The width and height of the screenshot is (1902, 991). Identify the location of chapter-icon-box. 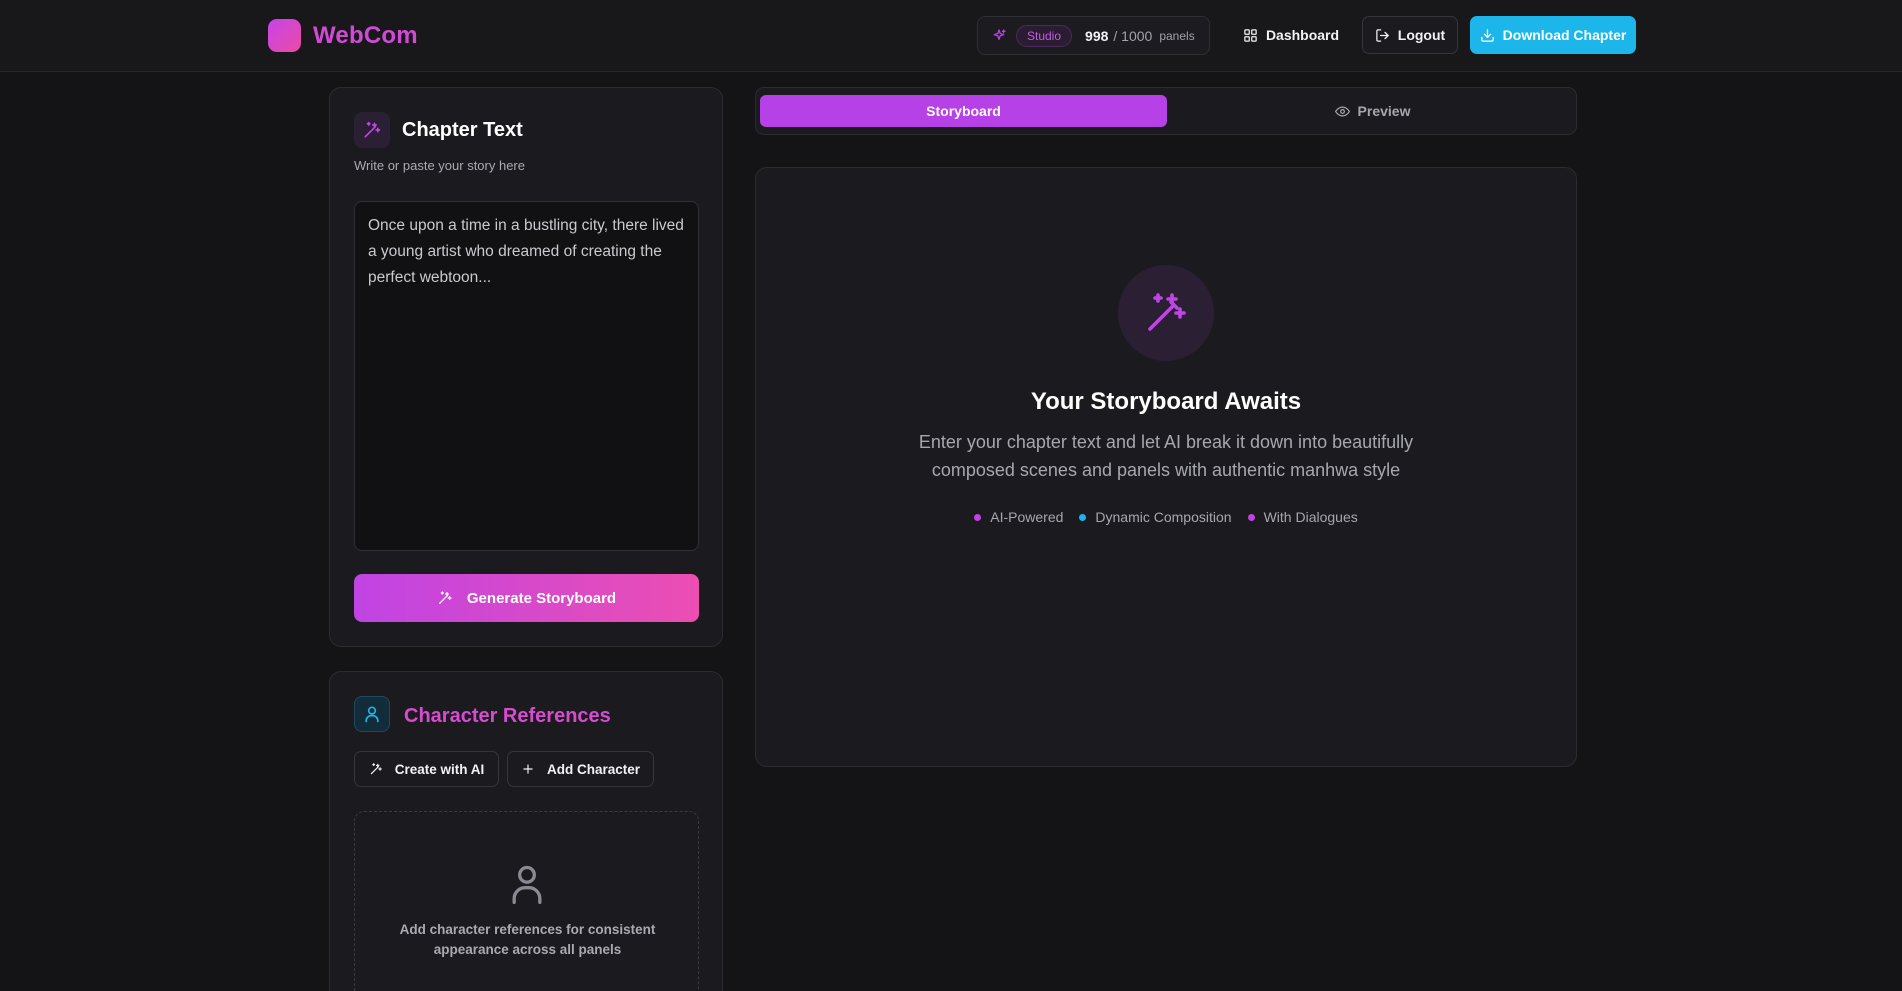
(372, 130).